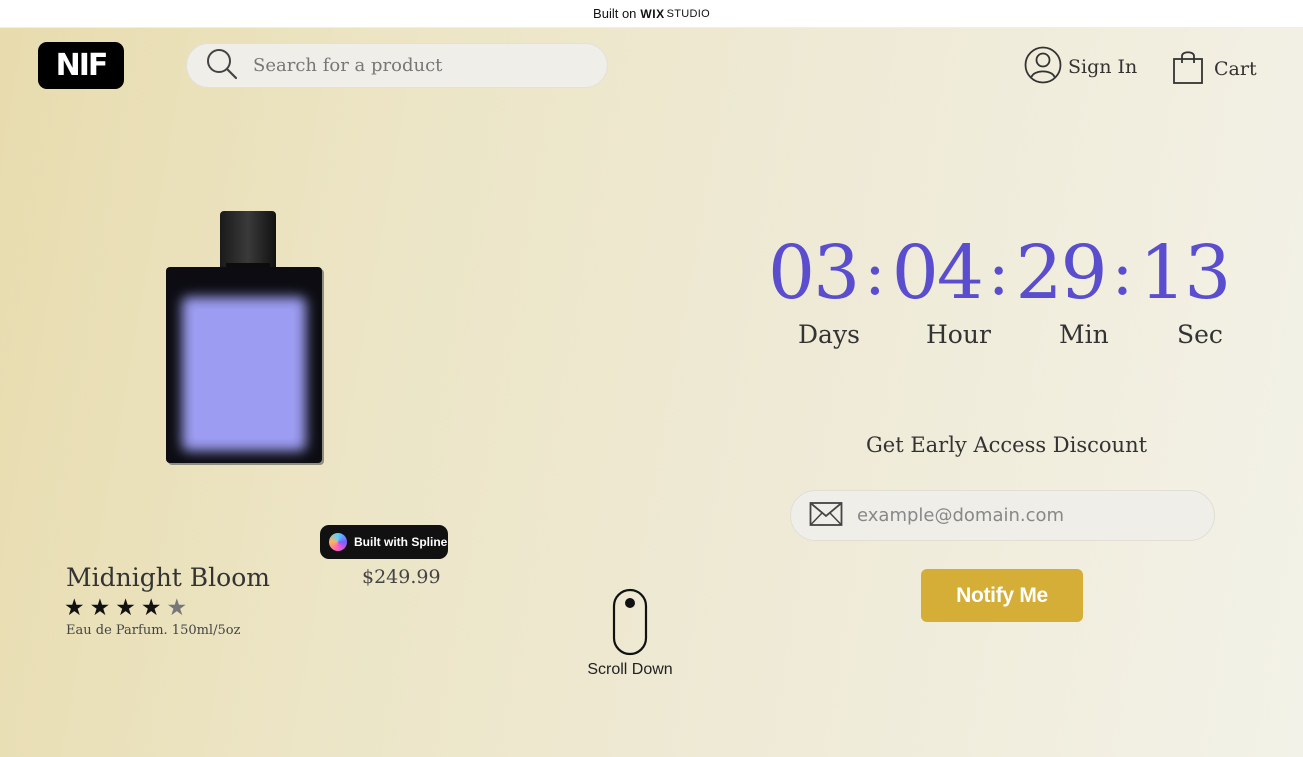 The height and width of the screenshot is (757, 1303). What do you see at coordinates (829, 334) in the screenshot?
I see `countdown-days-label: Days` at bounding box center [829, 334].